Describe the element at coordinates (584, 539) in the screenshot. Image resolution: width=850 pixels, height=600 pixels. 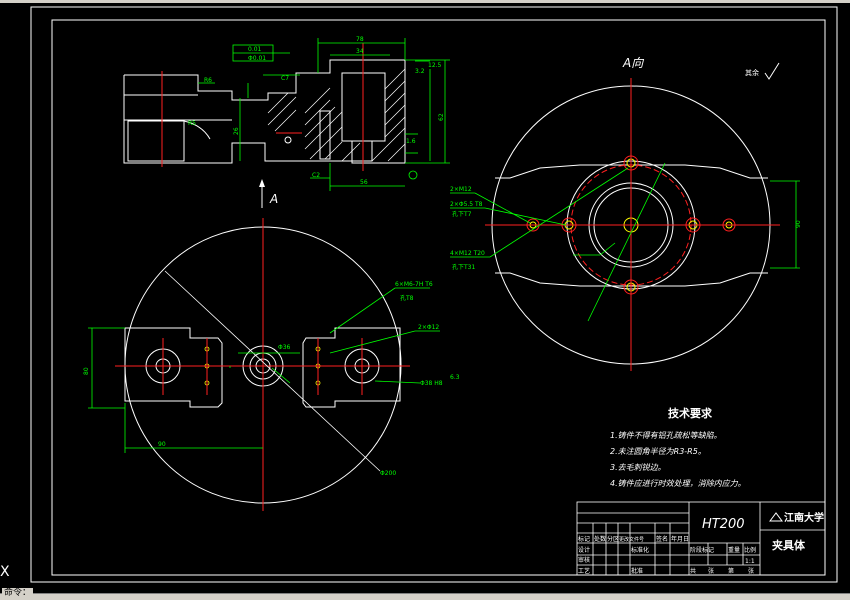
I see `svg-text: 标记` at that location.